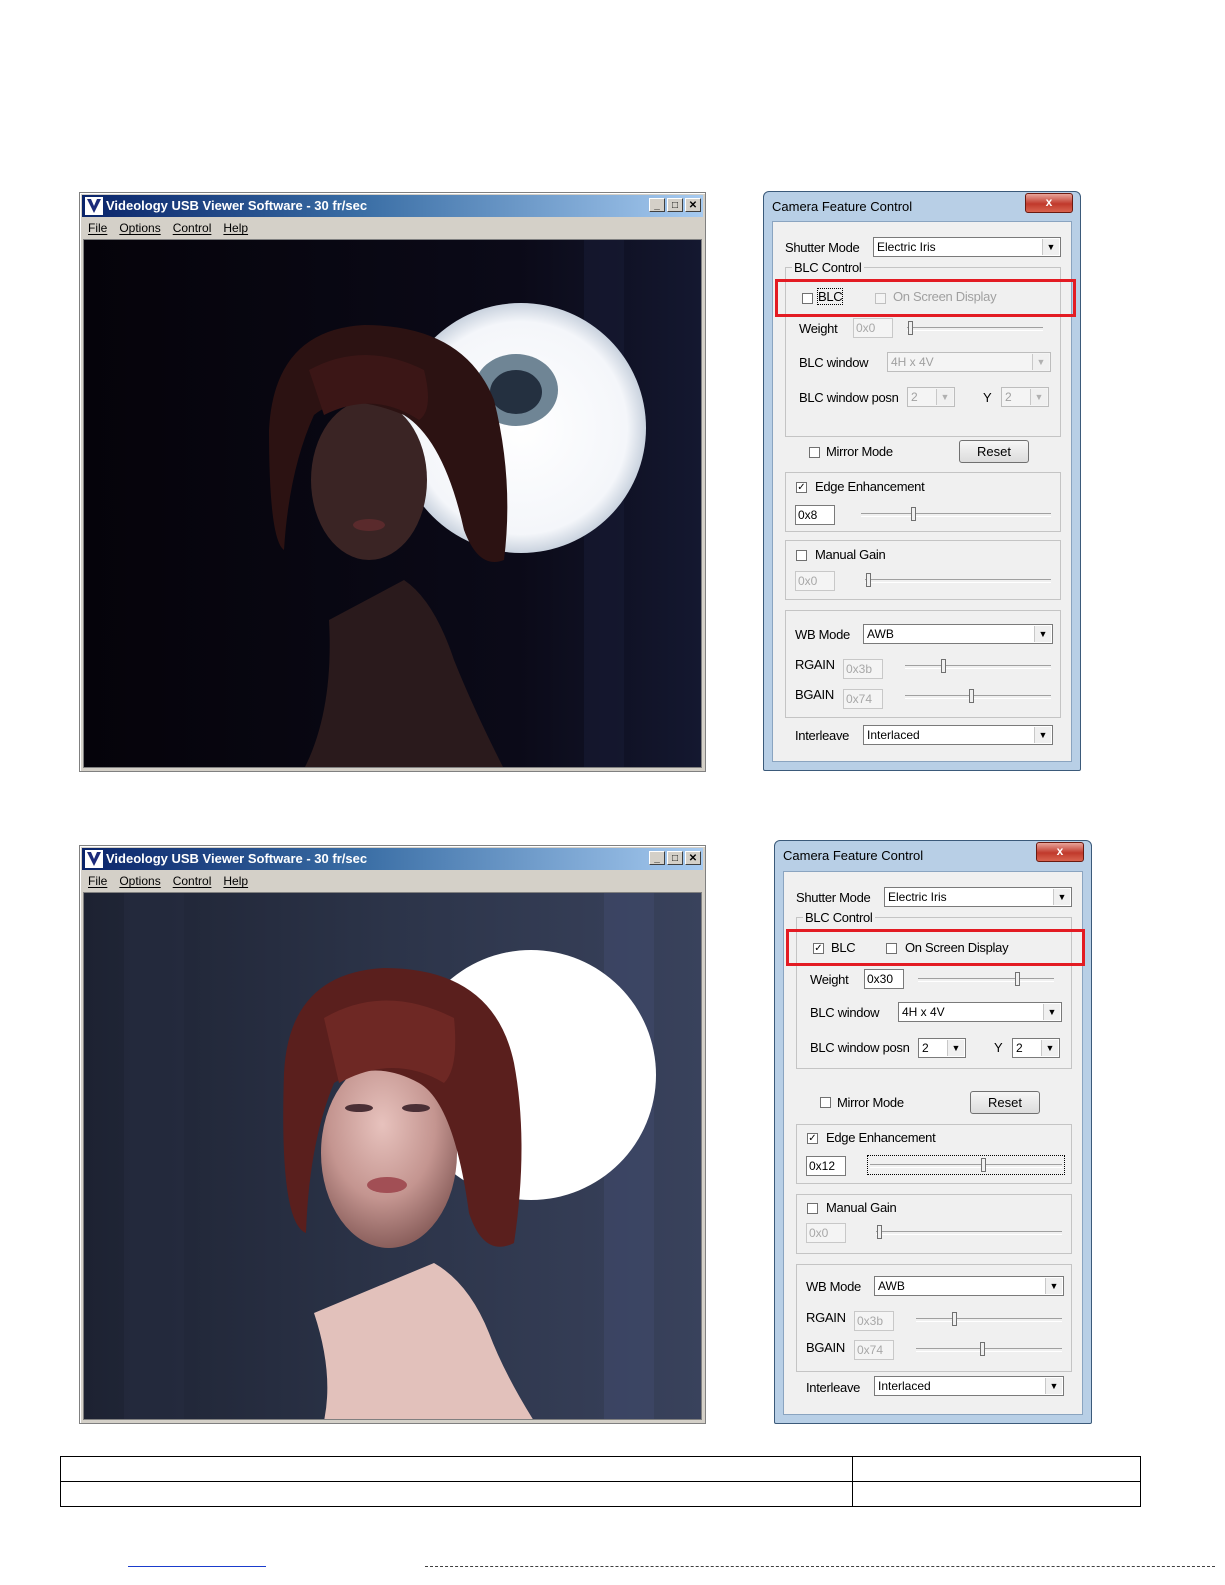  I want to click on weight-field: 0x30, so click(884, 979).